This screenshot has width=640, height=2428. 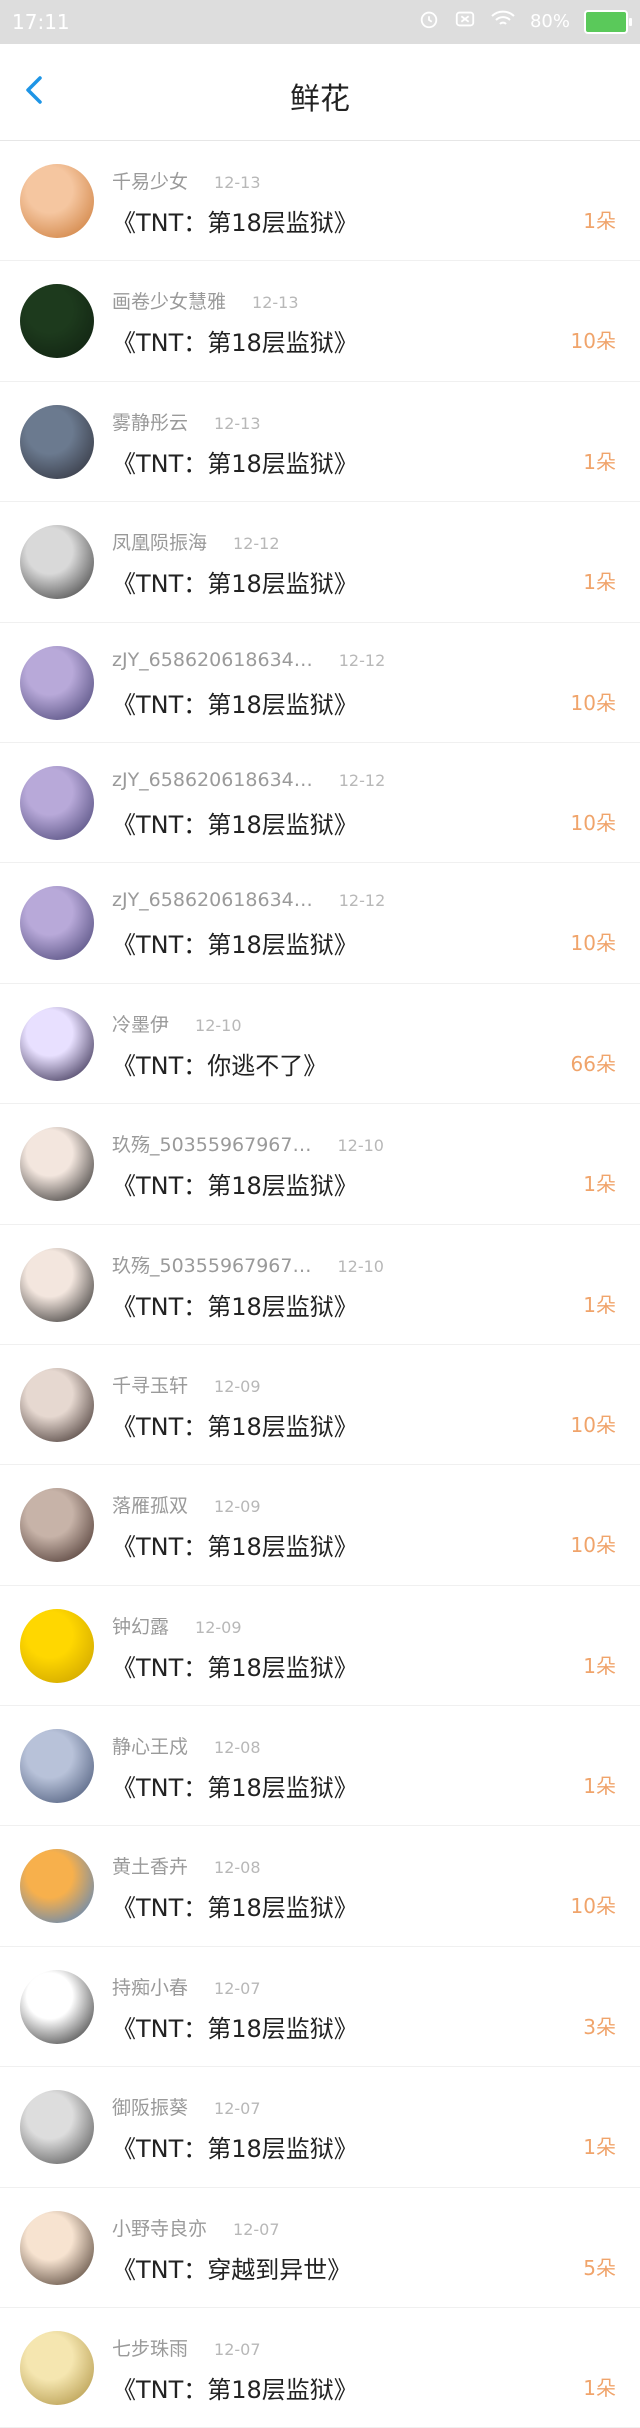 I want to click on list-item: 千寻玉轩 12-09 《TNT：第18层监狱》 10朵, so click(x=320, y=1405).